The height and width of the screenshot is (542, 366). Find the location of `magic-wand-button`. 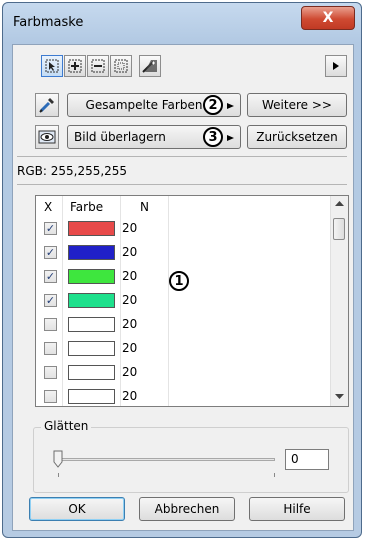

magic-wand-button is located at coordinates (150, 66).